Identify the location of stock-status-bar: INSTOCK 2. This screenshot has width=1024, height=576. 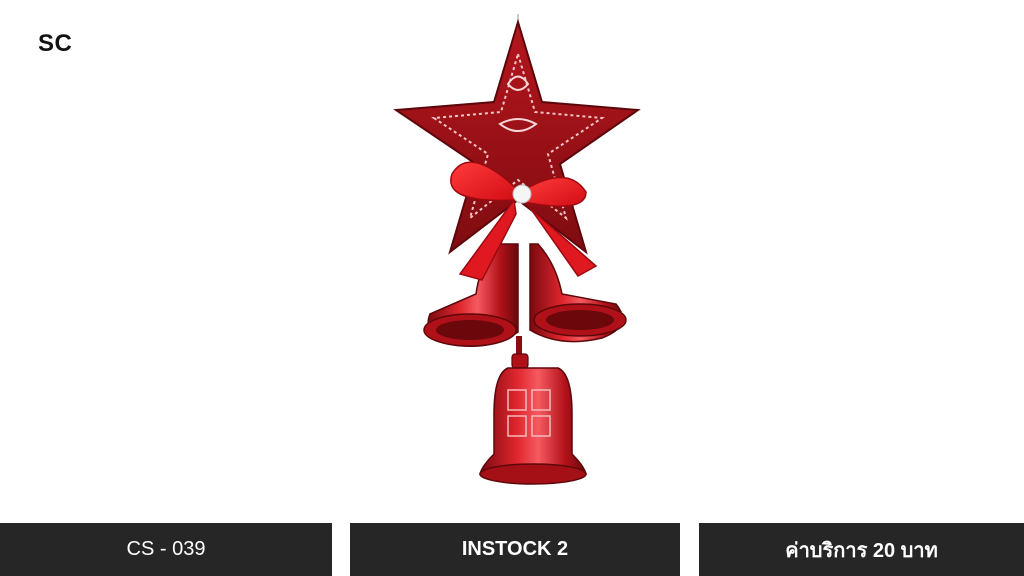
(515, 549).